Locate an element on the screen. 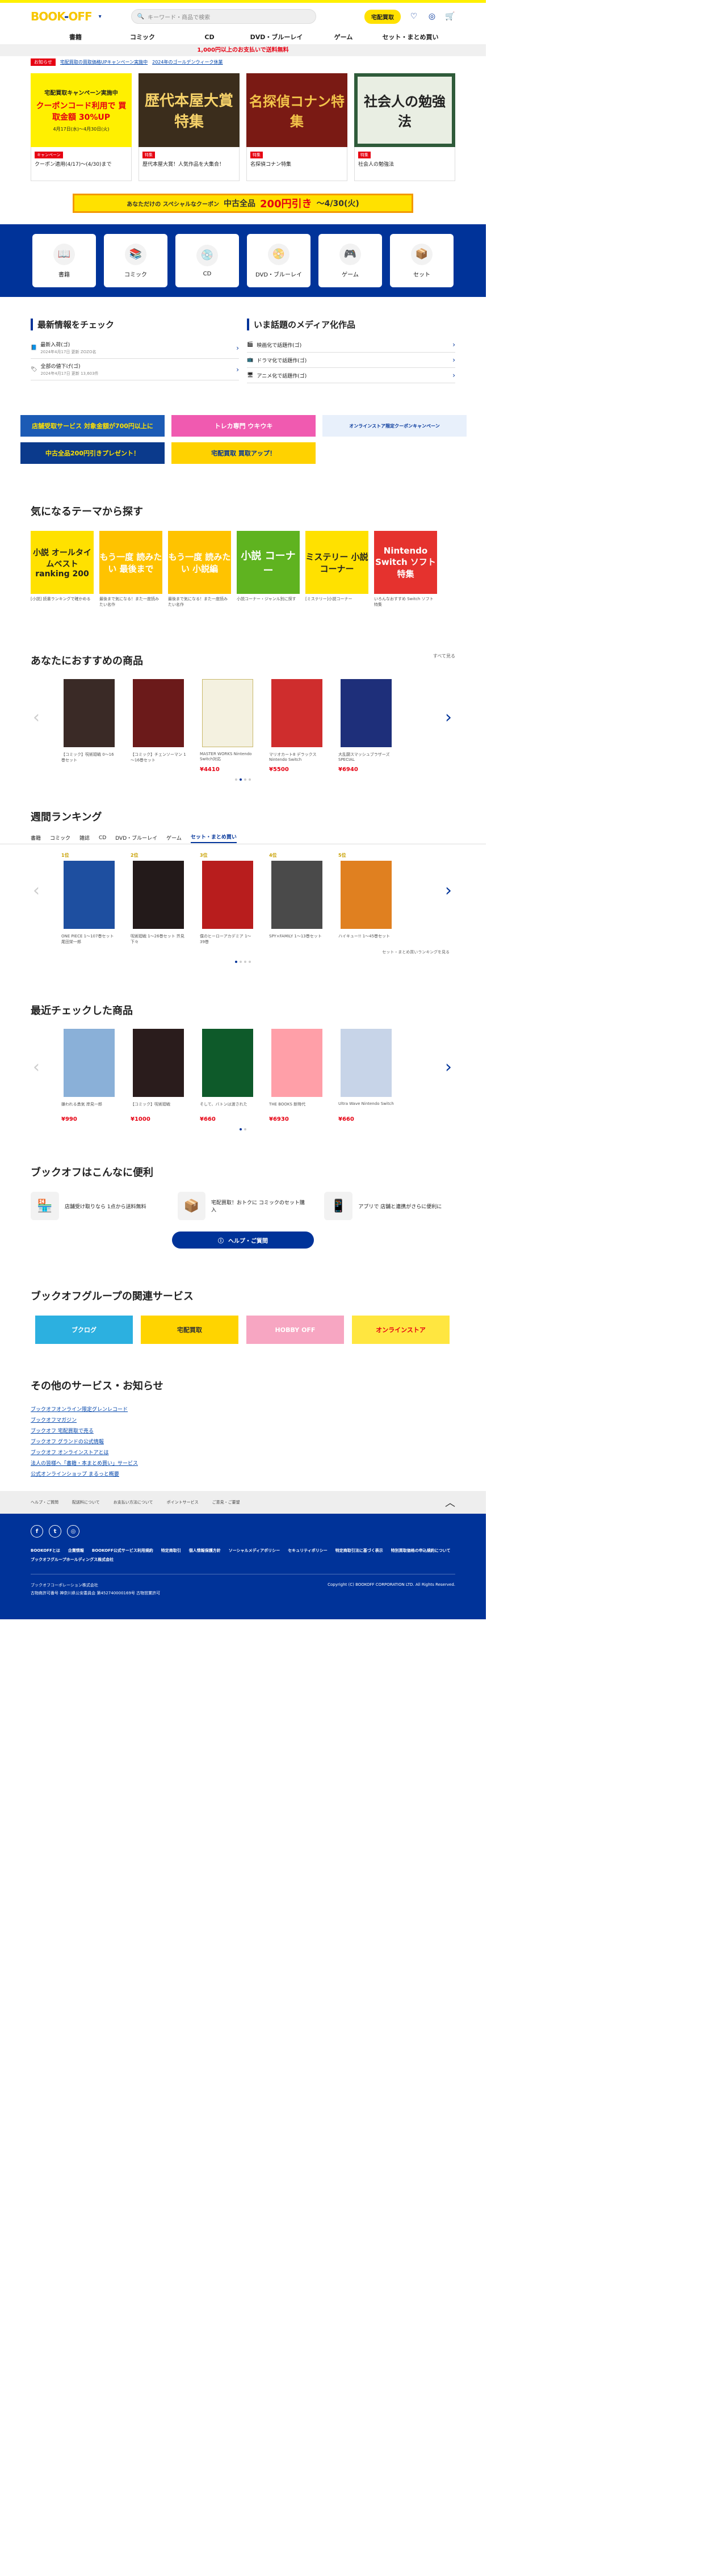  other-link: ブックオフ グランドの公式情報 is located at coordinates (243, 1441).